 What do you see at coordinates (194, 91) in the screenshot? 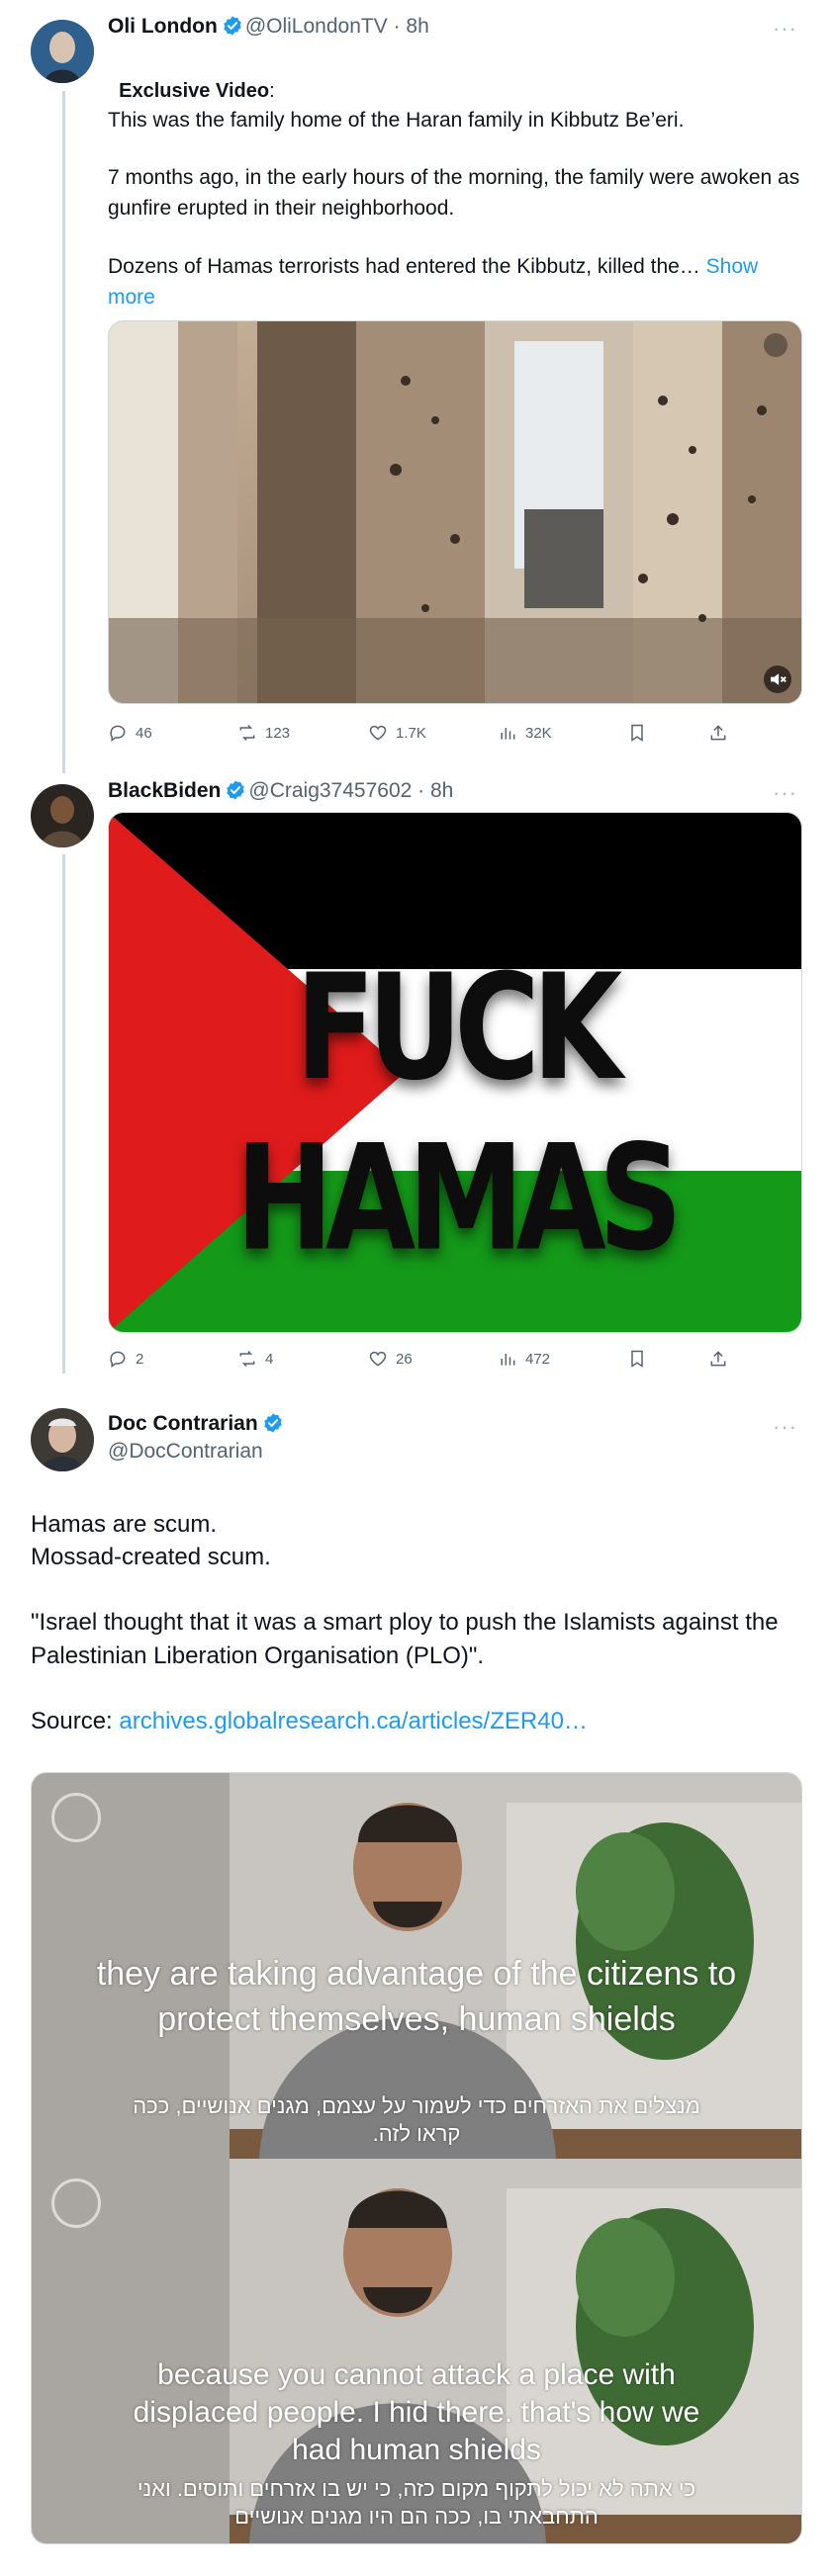
I see `lead-text: Exclusive Video` at bounding box center [194, 91].